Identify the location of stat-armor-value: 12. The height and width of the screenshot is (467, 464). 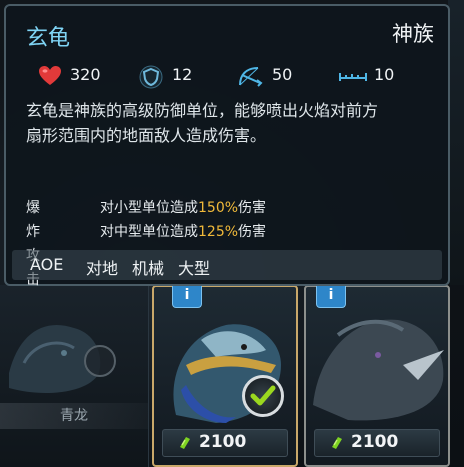
(182, 74).